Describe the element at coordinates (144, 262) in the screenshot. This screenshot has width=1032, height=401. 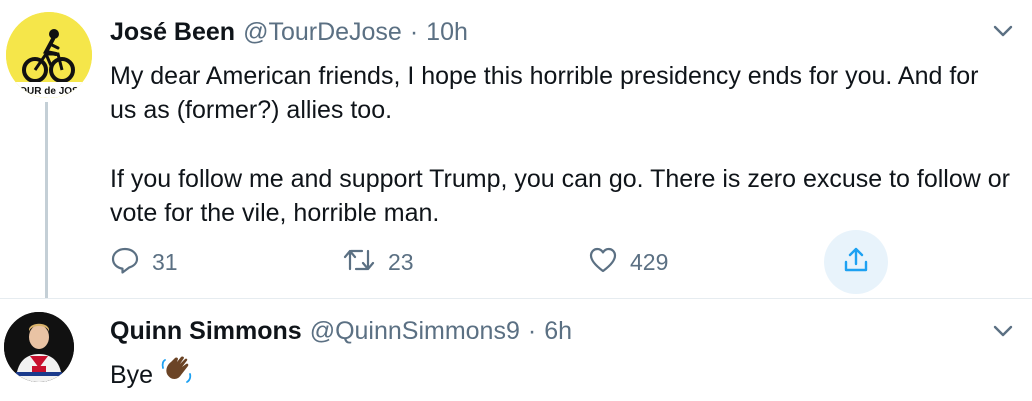
I see `reply-button: 31` at that location.